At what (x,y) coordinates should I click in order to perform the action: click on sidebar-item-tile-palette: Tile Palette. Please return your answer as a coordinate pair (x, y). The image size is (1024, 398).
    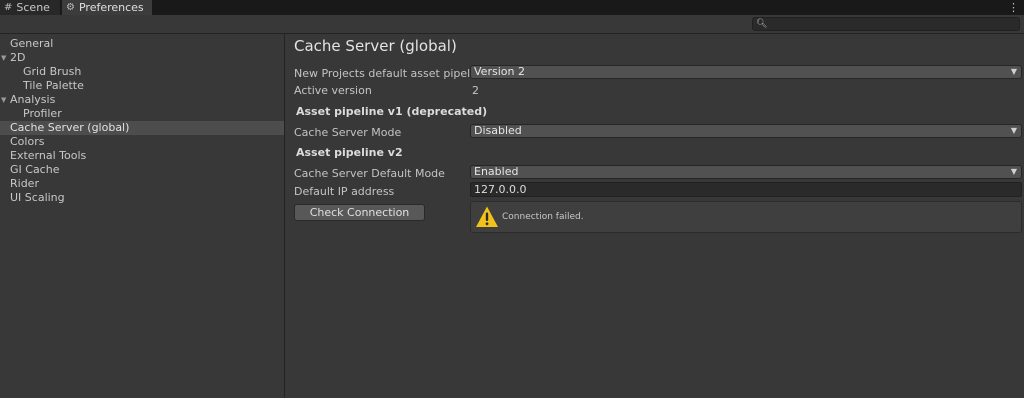
    Looking at the image, I should click on (142, 86).